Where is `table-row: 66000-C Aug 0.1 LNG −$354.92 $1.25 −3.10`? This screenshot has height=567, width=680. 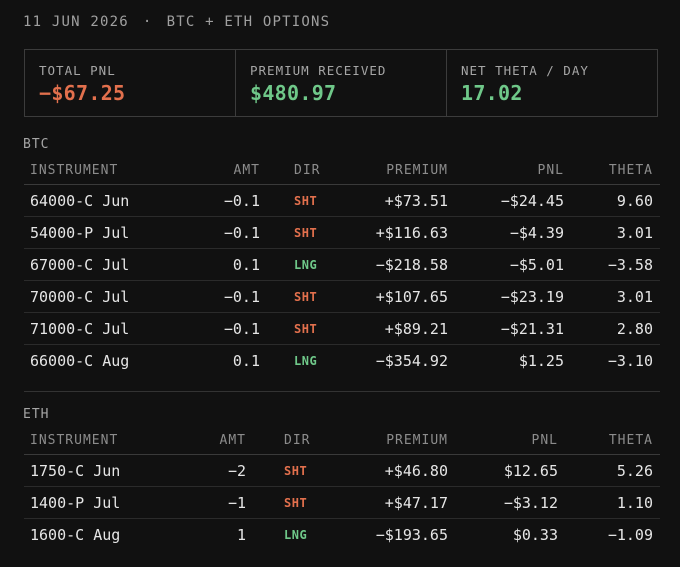
table-row: 66000-C Aug 0.1 LNG −$354.92 $1.25 −3.10 is located at coordinates (342, 361).